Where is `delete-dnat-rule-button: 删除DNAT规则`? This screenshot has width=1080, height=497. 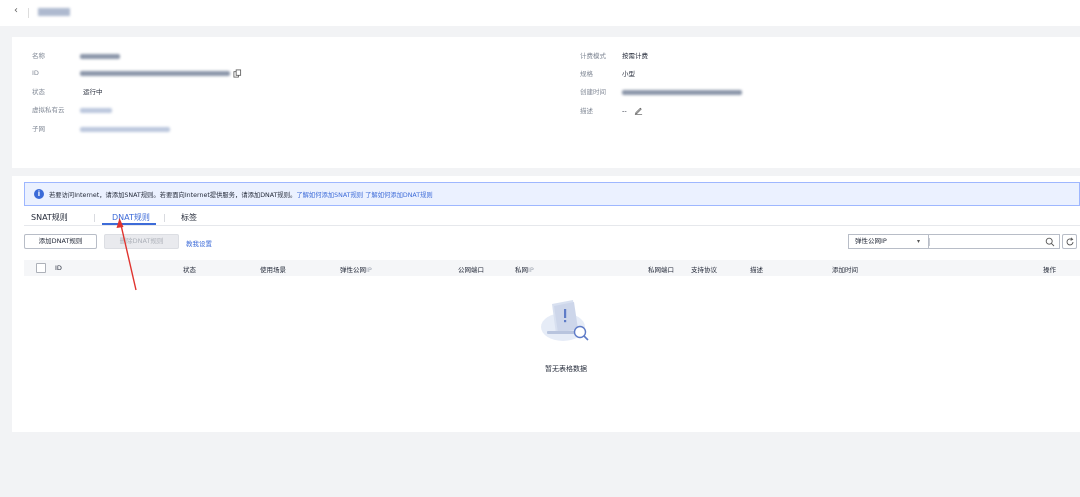 delete-dnat-rule-button: 删除DNAT规则 is located at coordinates (141, 241).